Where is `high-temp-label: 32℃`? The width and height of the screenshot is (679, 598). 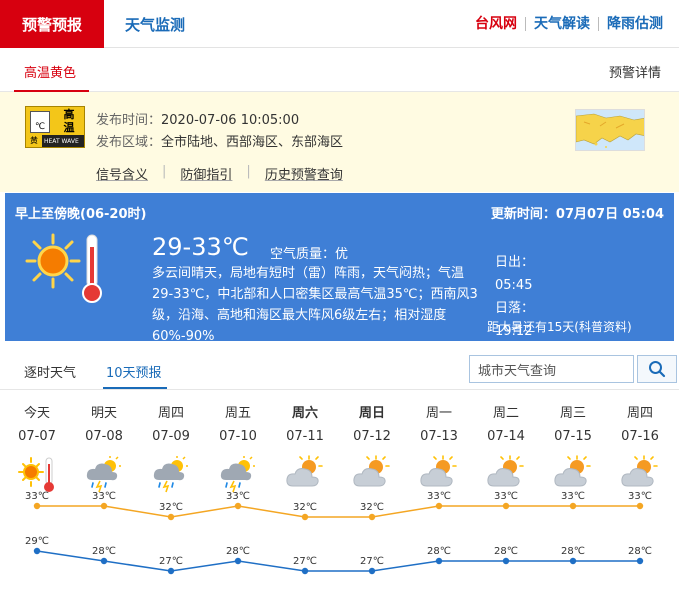 high-temp-label: 32℃ is located at coordinates (305, 507).